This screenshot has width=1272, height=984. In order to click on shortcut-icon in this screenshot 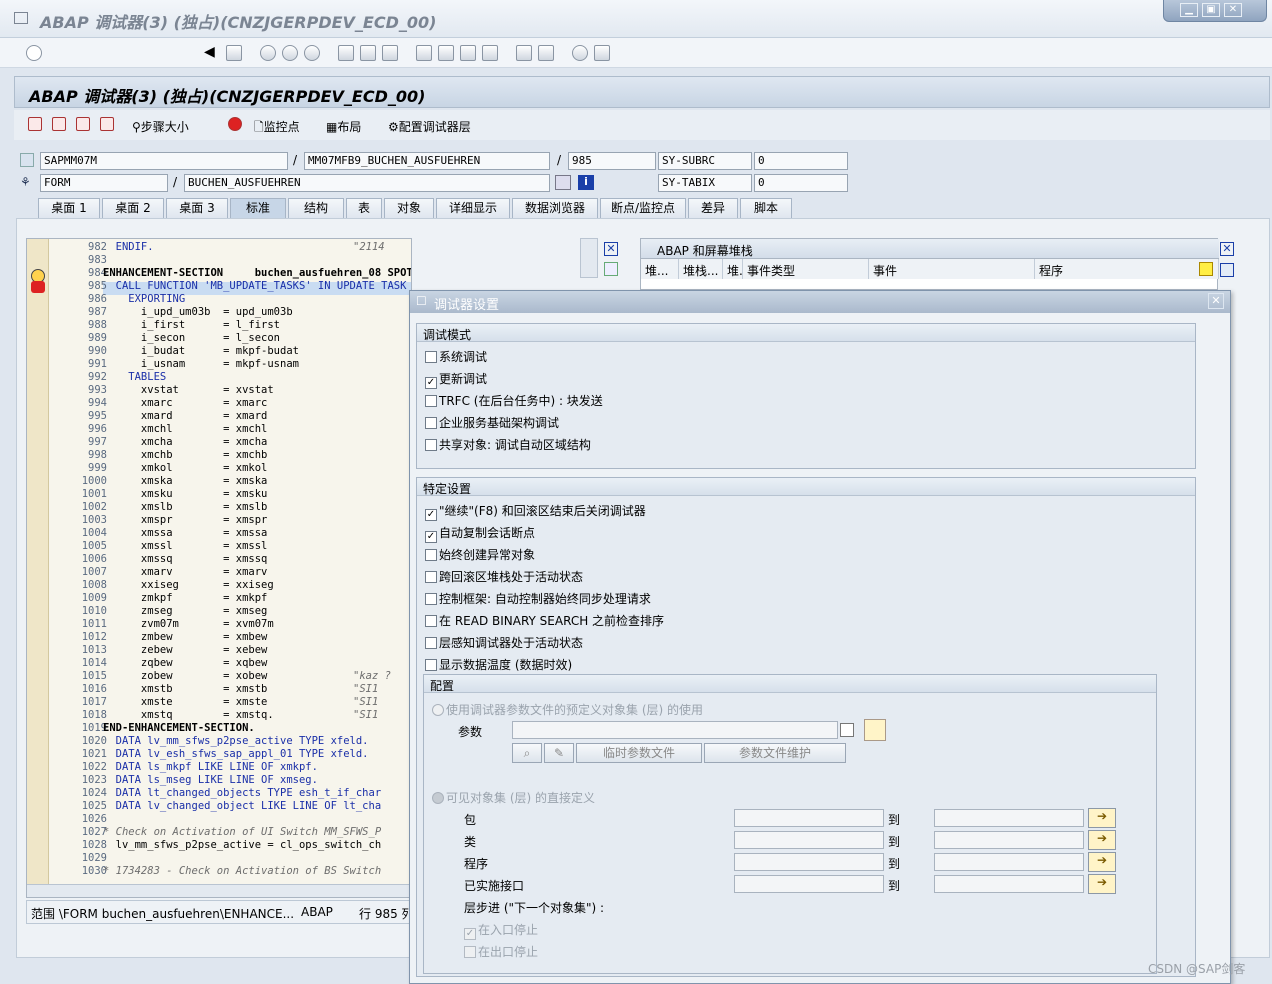, I will do `click(546, 53)`.